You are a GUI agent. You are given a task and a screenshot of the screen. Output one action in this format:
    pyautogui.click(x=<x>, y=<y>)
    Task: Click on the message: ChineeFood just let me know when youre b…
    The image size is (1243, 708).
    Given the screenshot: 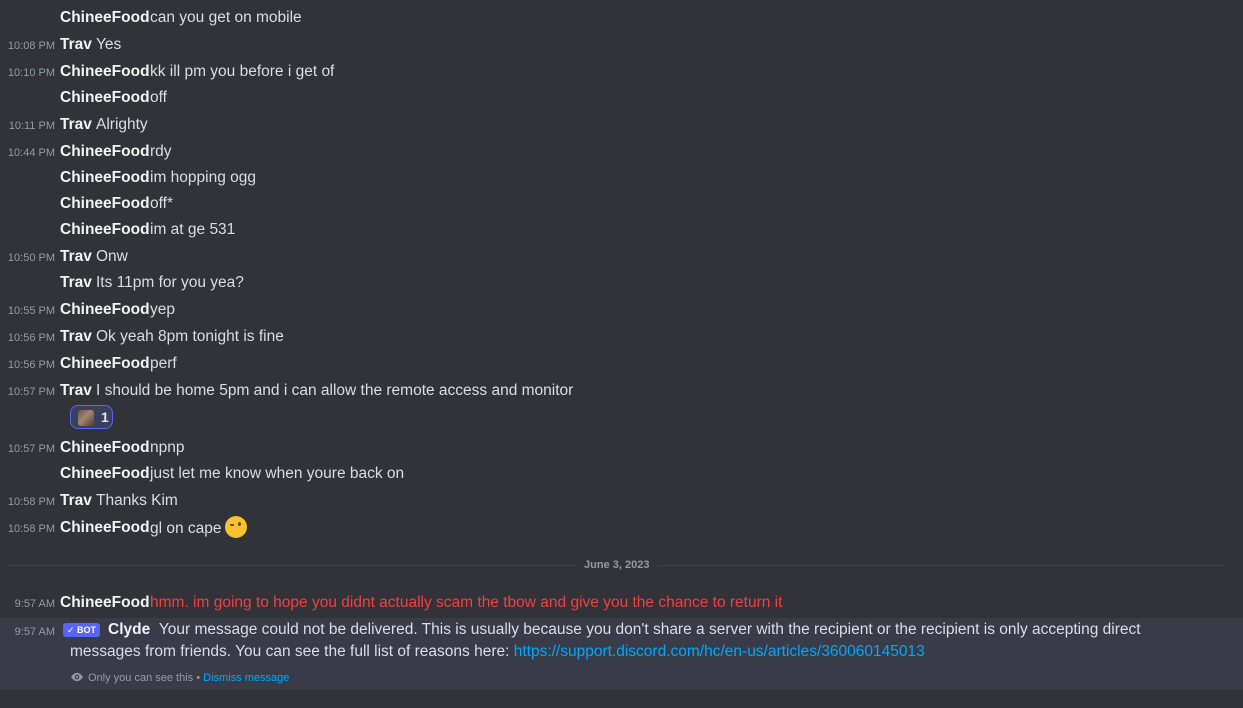 What is the action you would take?
    pyautogui.click(x=621, y=474)
    